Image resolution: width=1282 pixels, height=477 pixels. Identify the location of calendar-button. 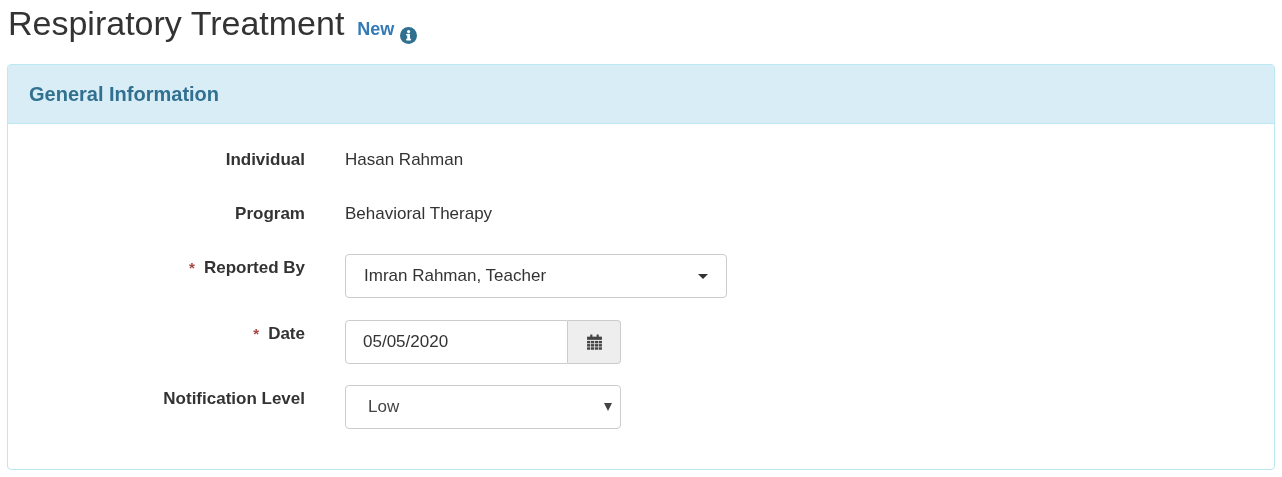
(594, 342).